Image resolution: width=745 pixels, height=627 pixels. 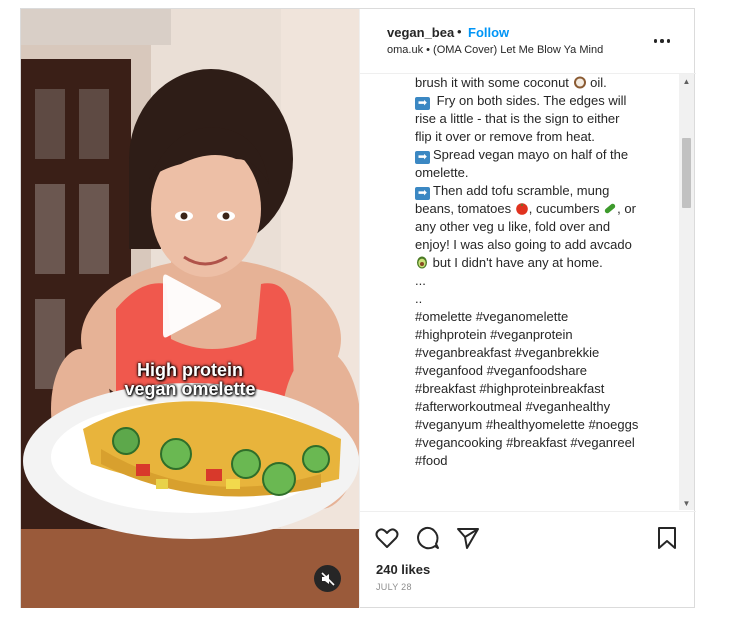 I want to click on caption-scrollbar: ▲ ▼, so click(x=686, y=292).